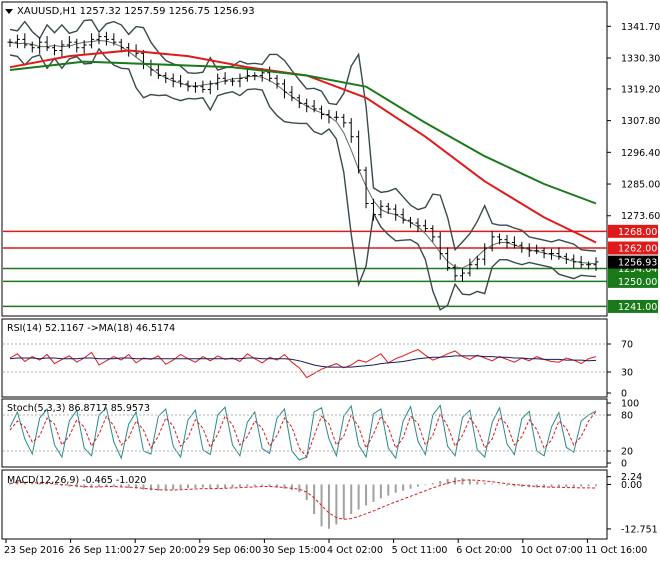 The image size is (660, 564). I want to click on axis-tick-label: 70, so click(627, 345).